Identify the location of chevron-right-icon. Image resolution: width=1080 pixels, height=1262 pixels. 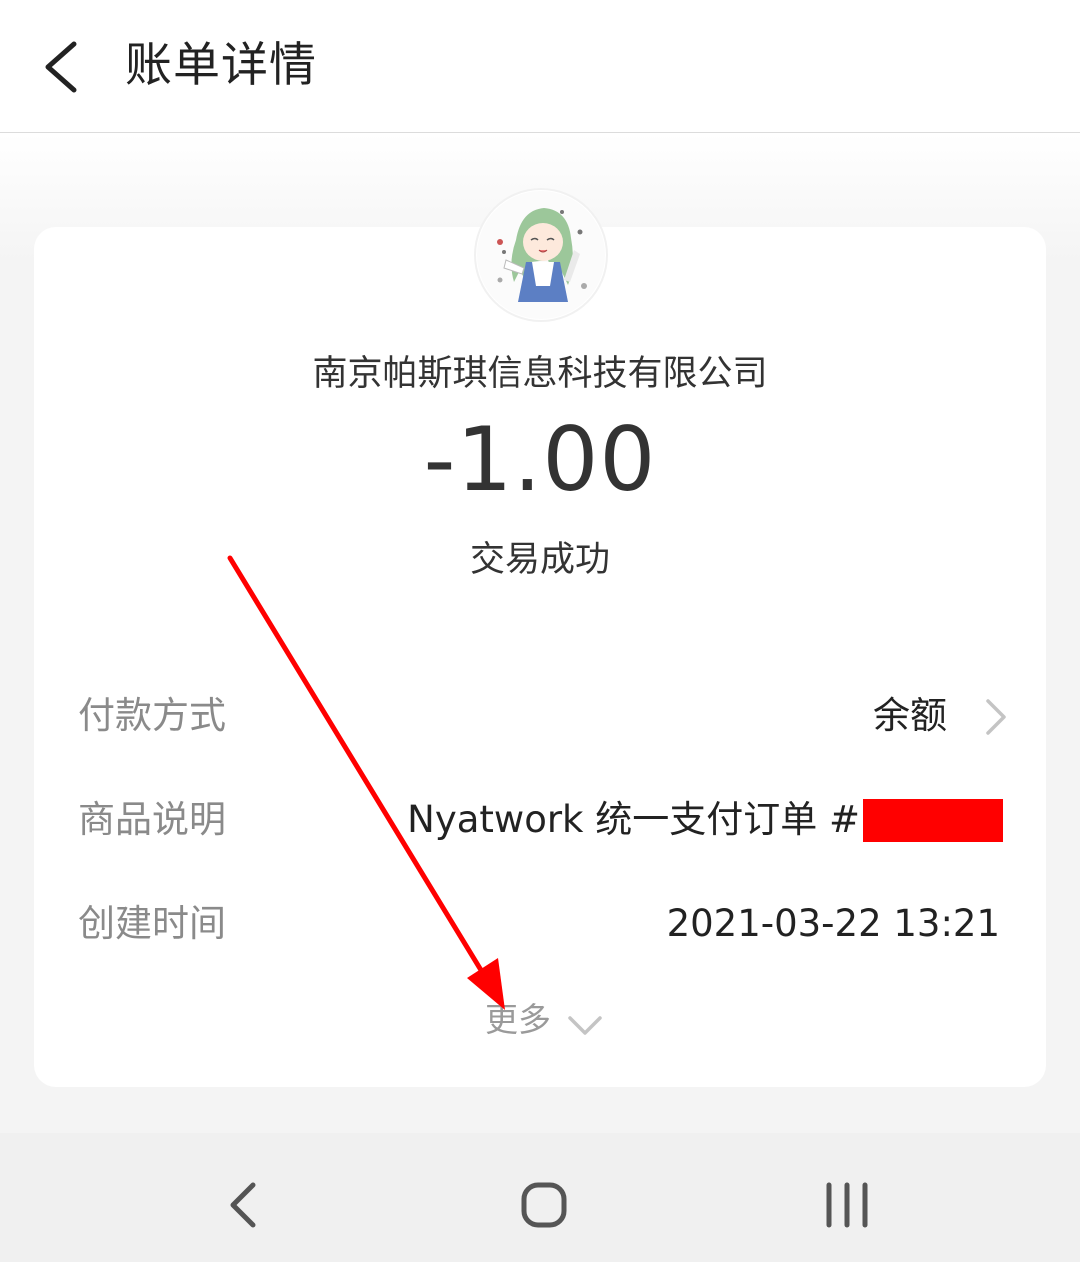
(995, 717).